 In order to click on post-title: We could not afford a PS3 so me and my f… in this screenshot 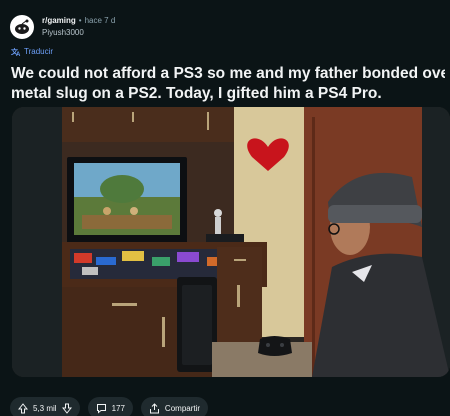, I will do `click(228, 84)`.